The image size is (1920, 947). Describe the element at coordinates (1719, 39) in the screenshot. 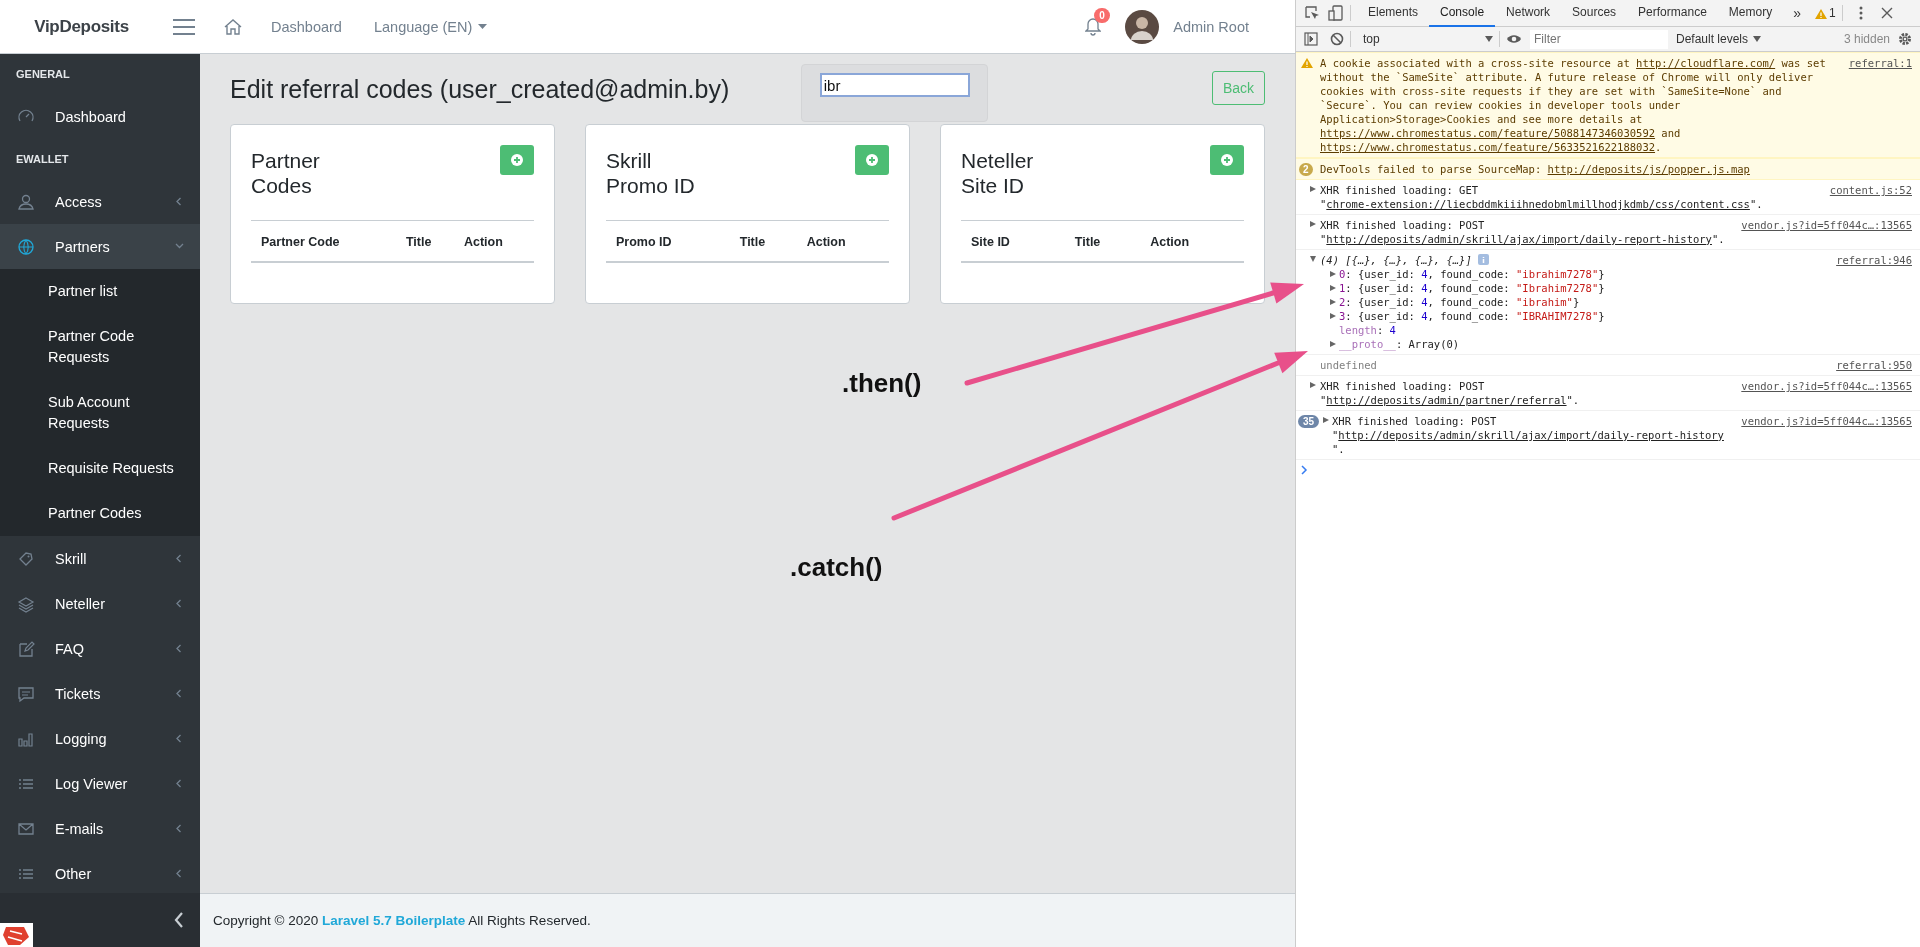

I see `levels-dropdown: Default levels` at that location.